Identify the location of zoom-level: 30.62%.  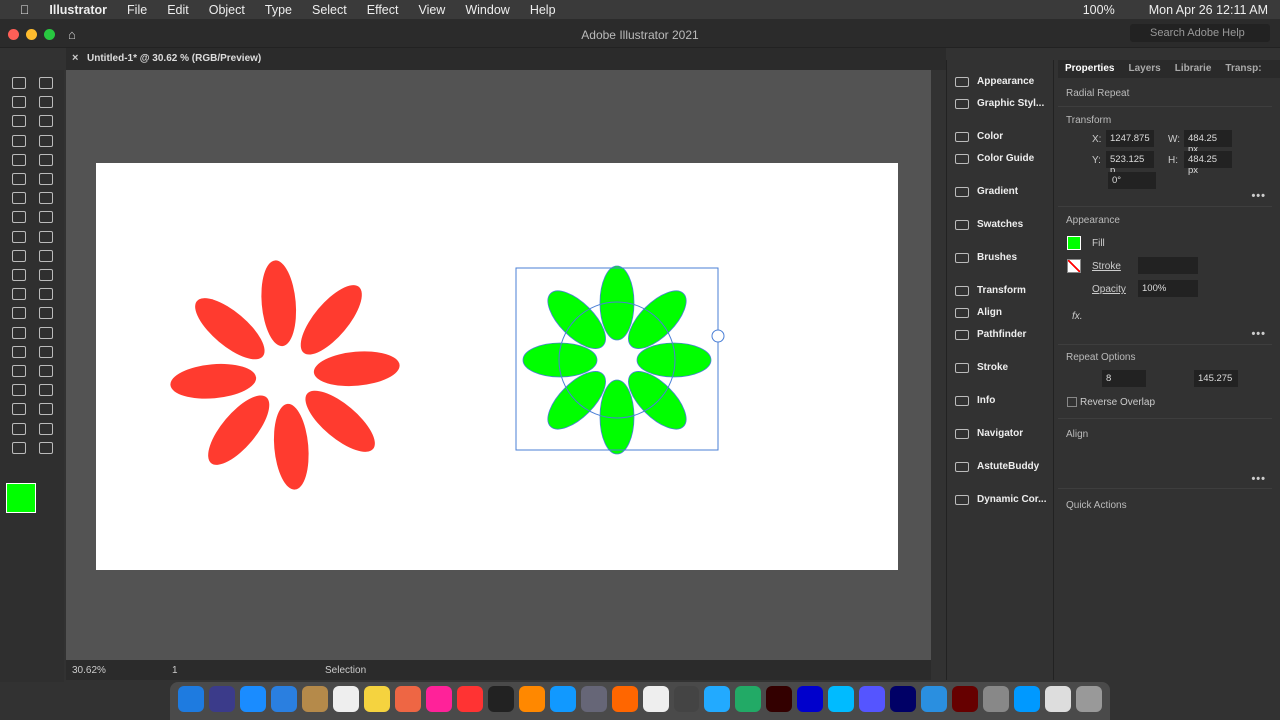
(89, 670).